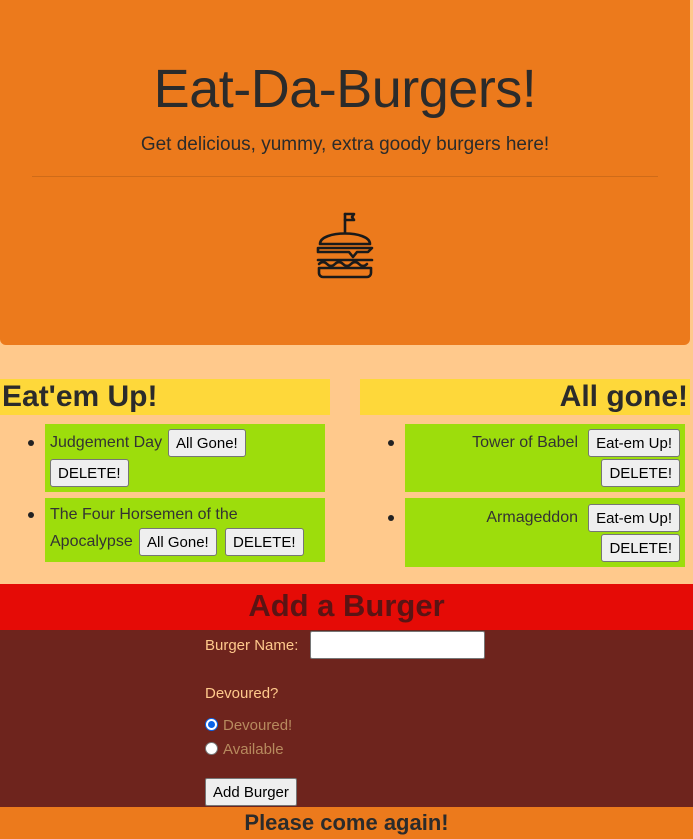 The width and height of the screenshot is (693, 839). What do you see at coordinates (242, 693) in the screenshot?
I see `devoured-label: Devoured?` at bounding box center [242, 693].